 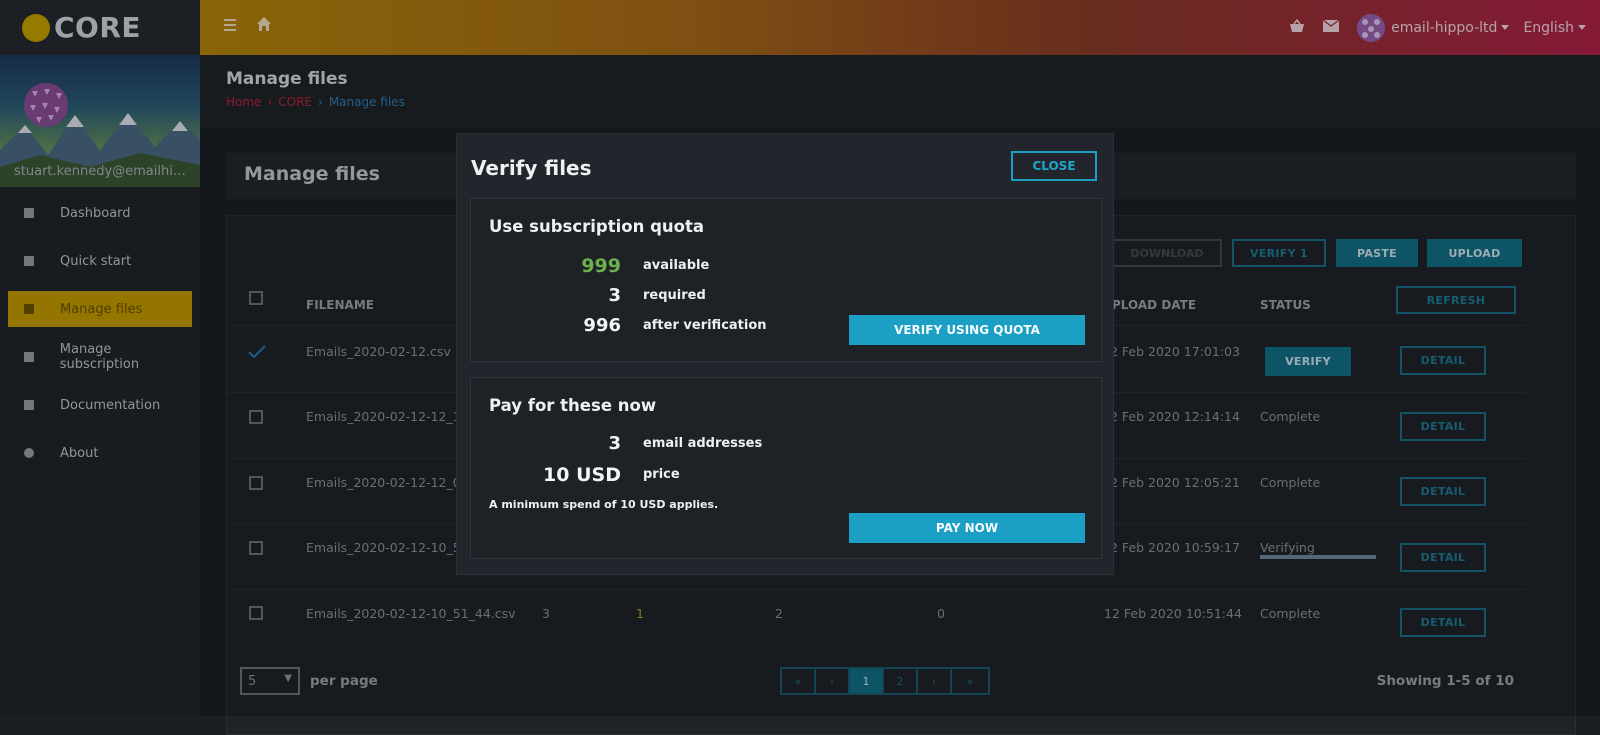 What do you see at coordinates (676, 265) in the screenshot?
I see `available-label: available` at bounding box center [676, 265].